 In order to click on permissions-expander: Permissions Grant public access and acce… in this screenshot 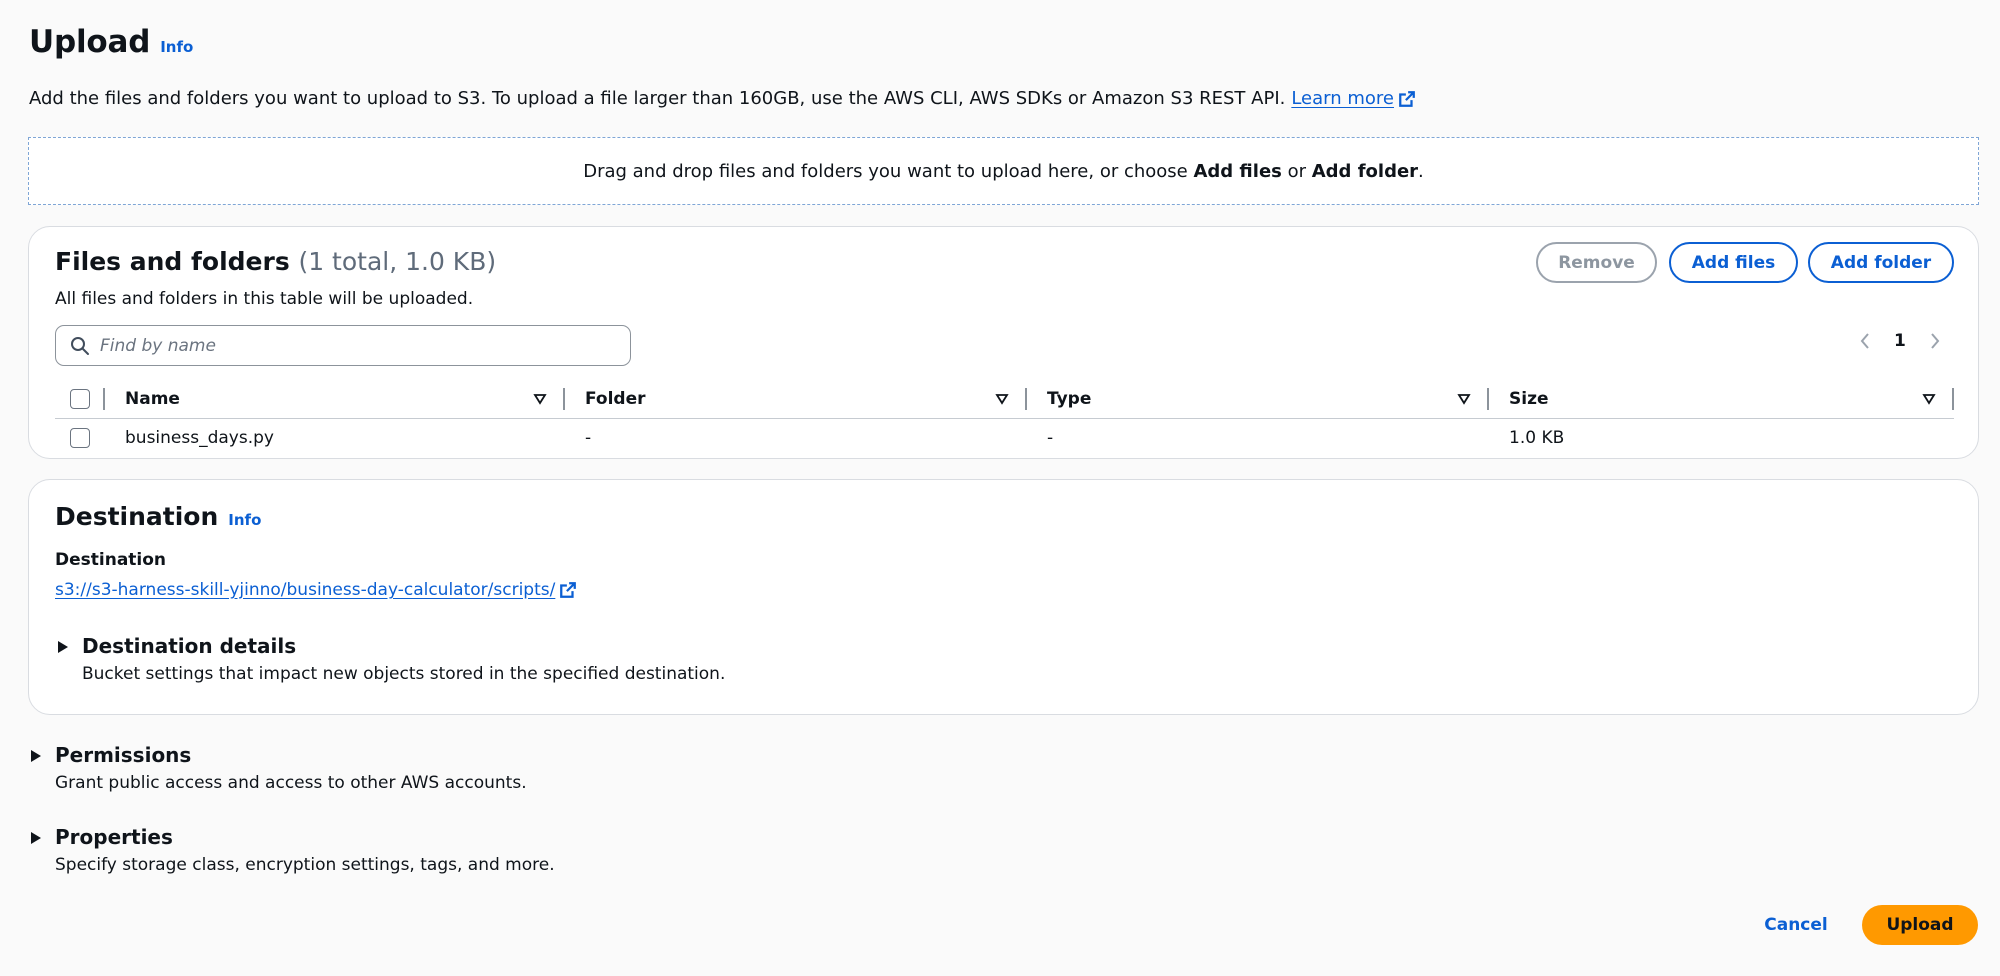, I will do `click(278, 768)`.